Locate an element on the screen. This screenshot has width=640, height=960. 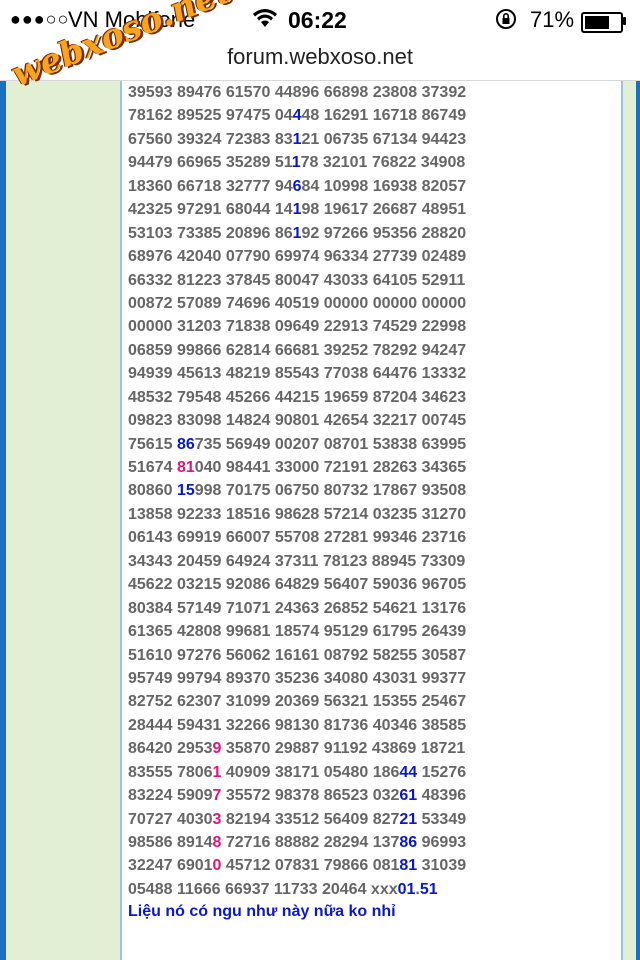
number-text: 83224 5909 is located at coordinates (170, 796).